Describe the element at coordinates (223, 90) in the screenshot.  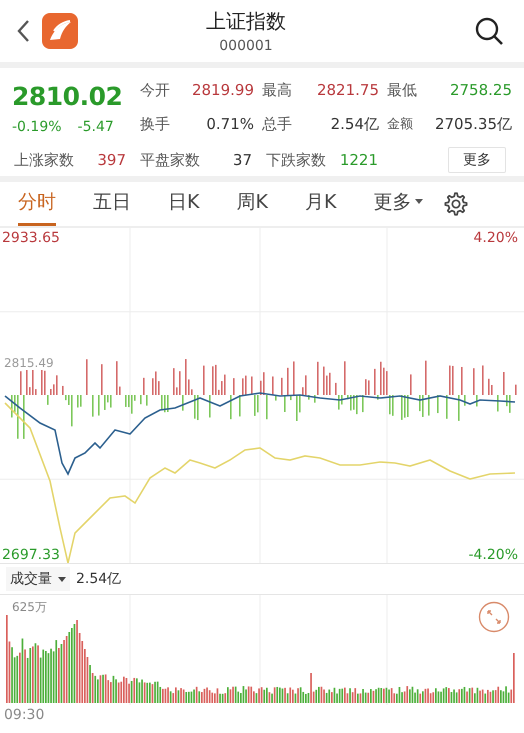
I see `stat-value: 2819.99` at that location.